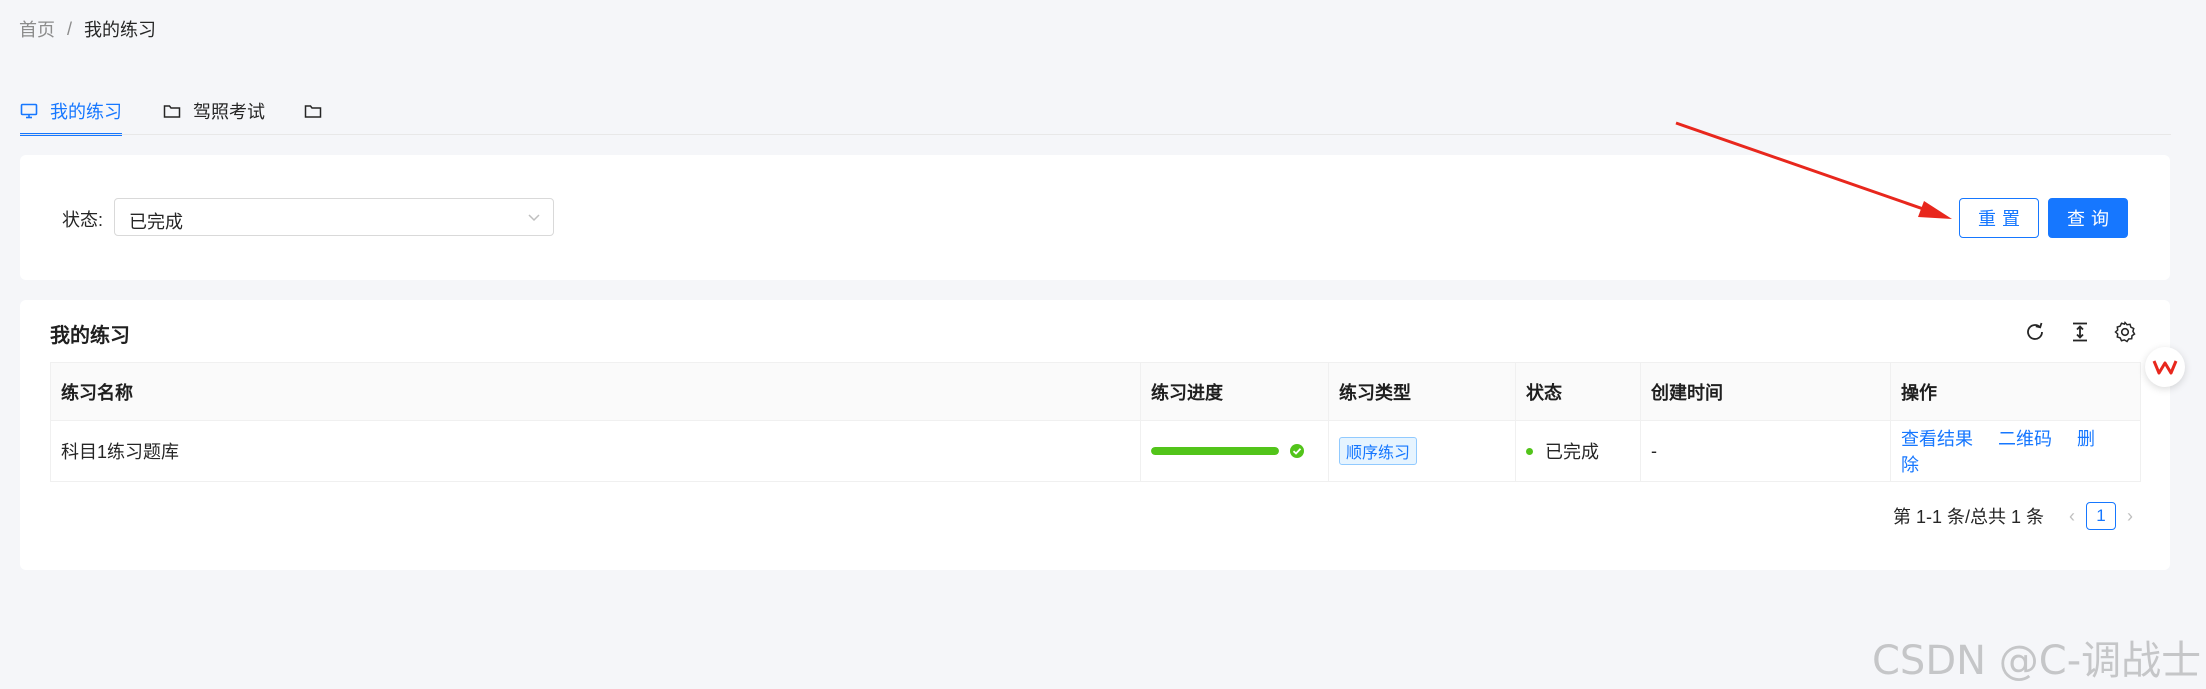 The width and height of the screenshot is (2206, 689). Describe the element at coordinates (156, 222) in the screenshot. I see `status-select-value: 已完成` at that location.